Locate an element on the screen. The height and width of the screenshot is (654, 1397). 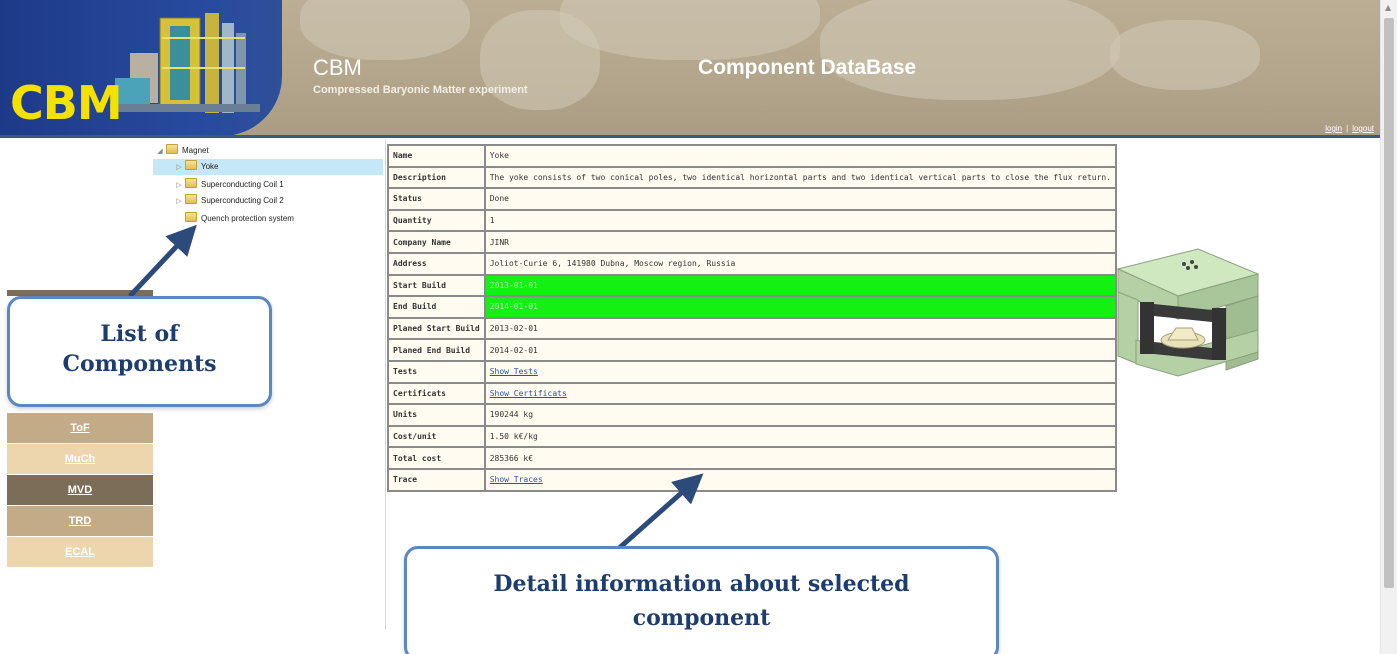
callout-line: List of is located at coordinates (139, 334).